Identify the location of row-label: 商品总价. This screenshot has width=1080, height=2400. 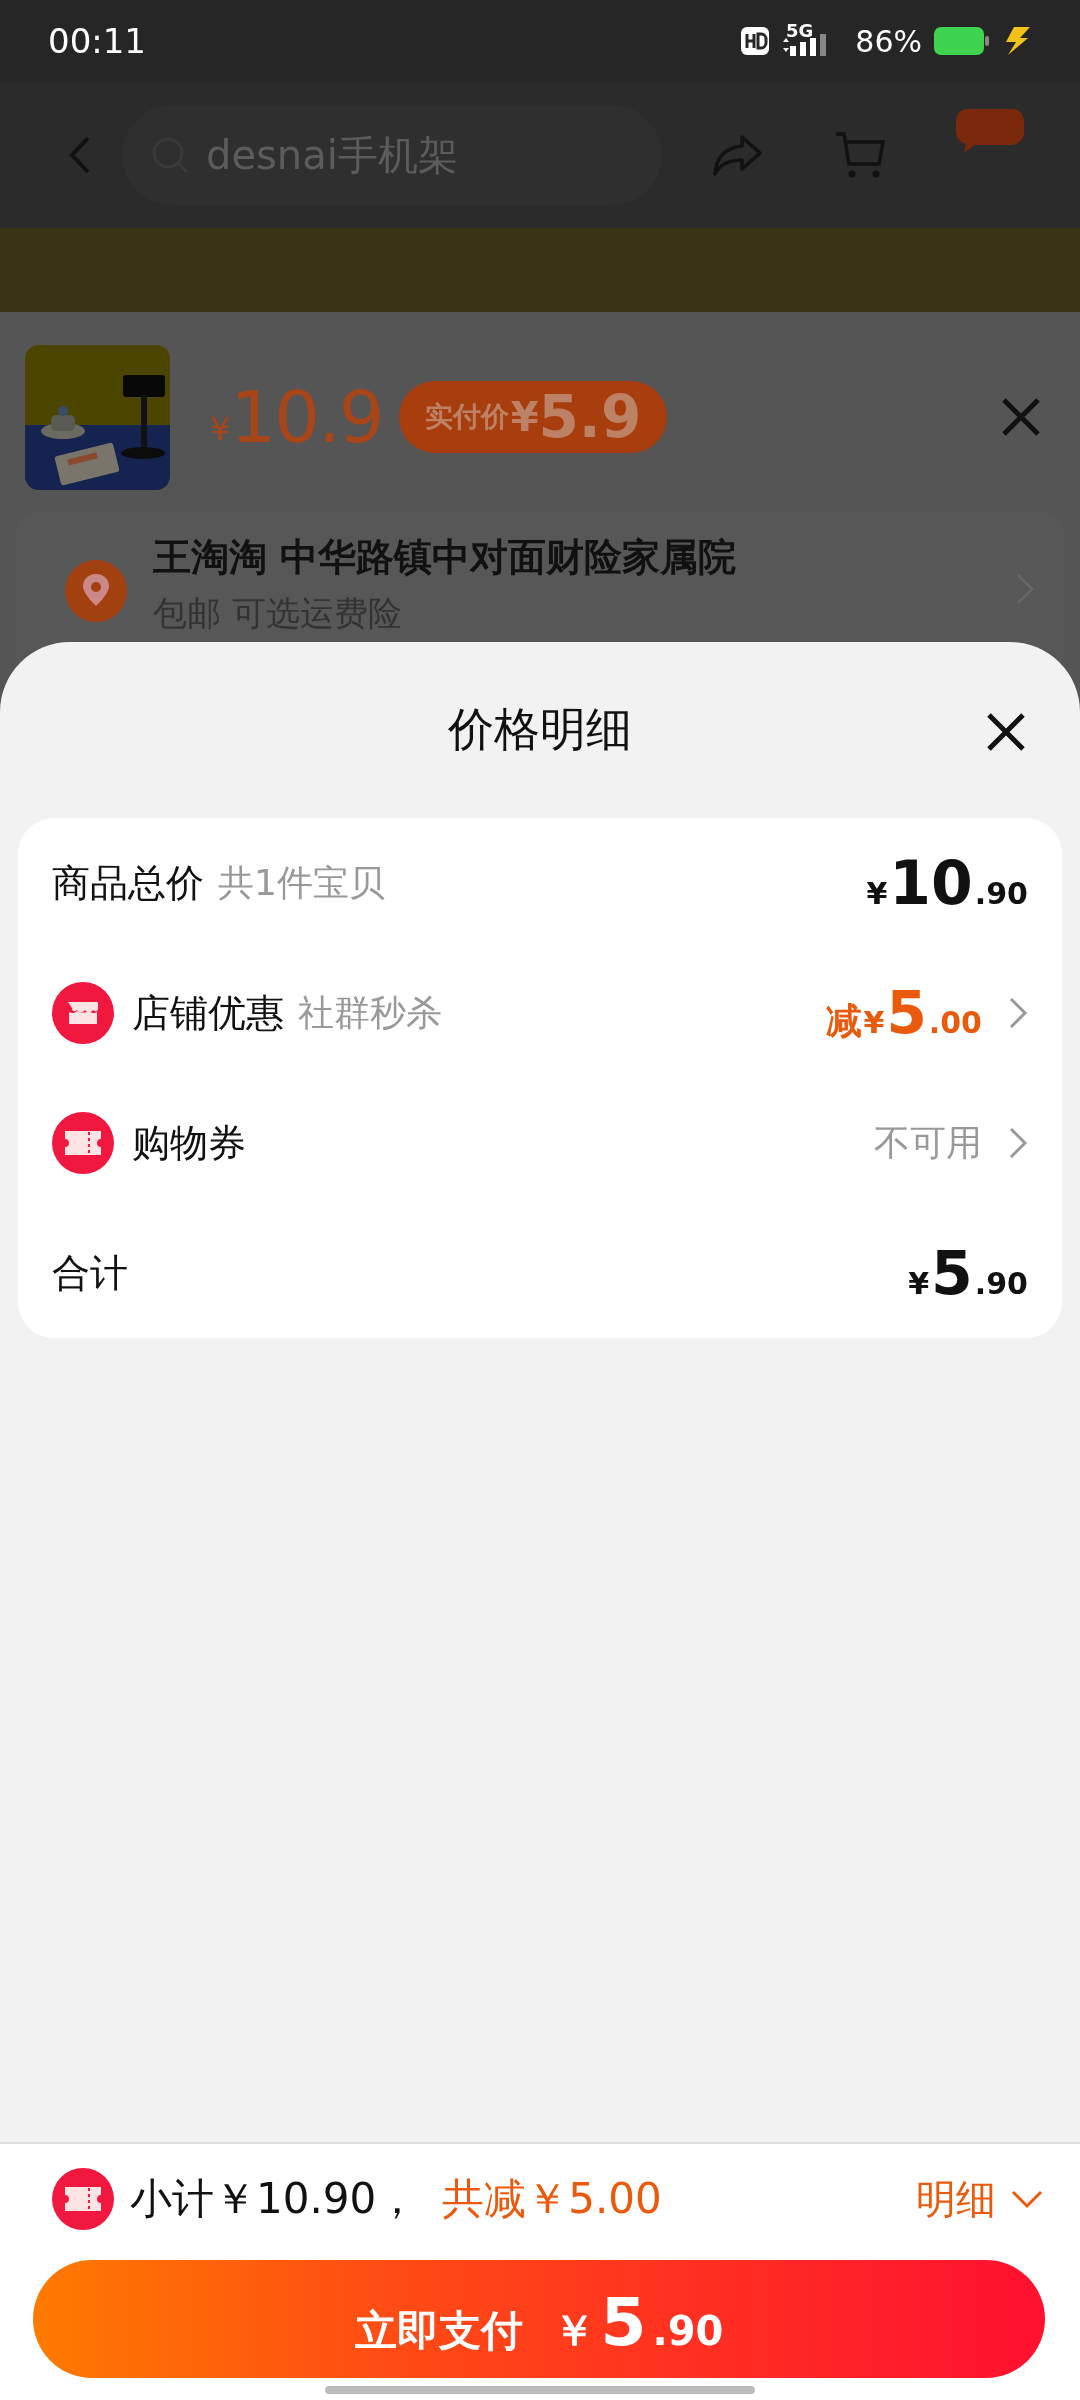
(128, 883).